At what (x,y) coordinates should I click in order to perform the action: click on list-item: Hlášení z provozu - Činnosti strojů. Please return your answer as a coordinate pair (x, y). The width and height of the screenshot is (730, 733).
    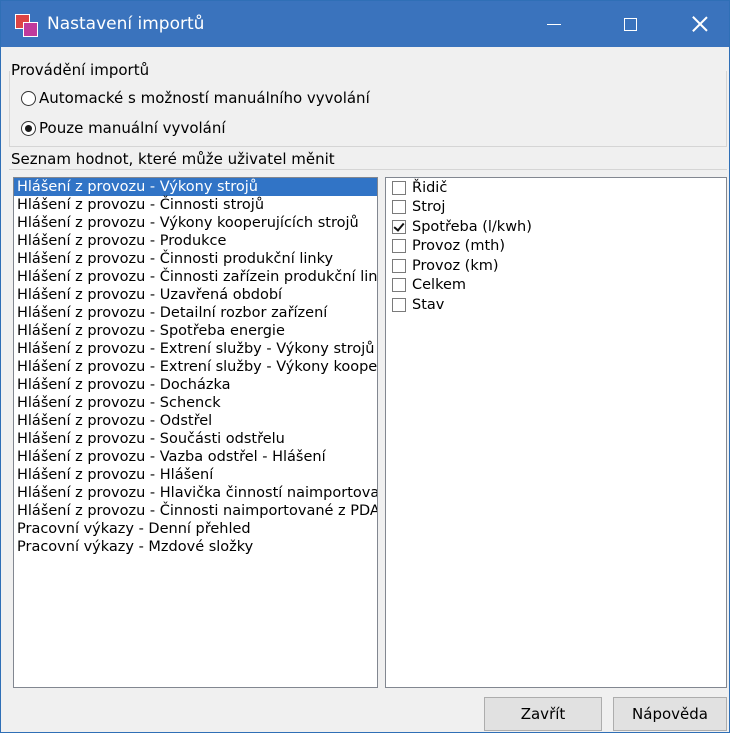
    Looking at the image, I should click on (195, 205).